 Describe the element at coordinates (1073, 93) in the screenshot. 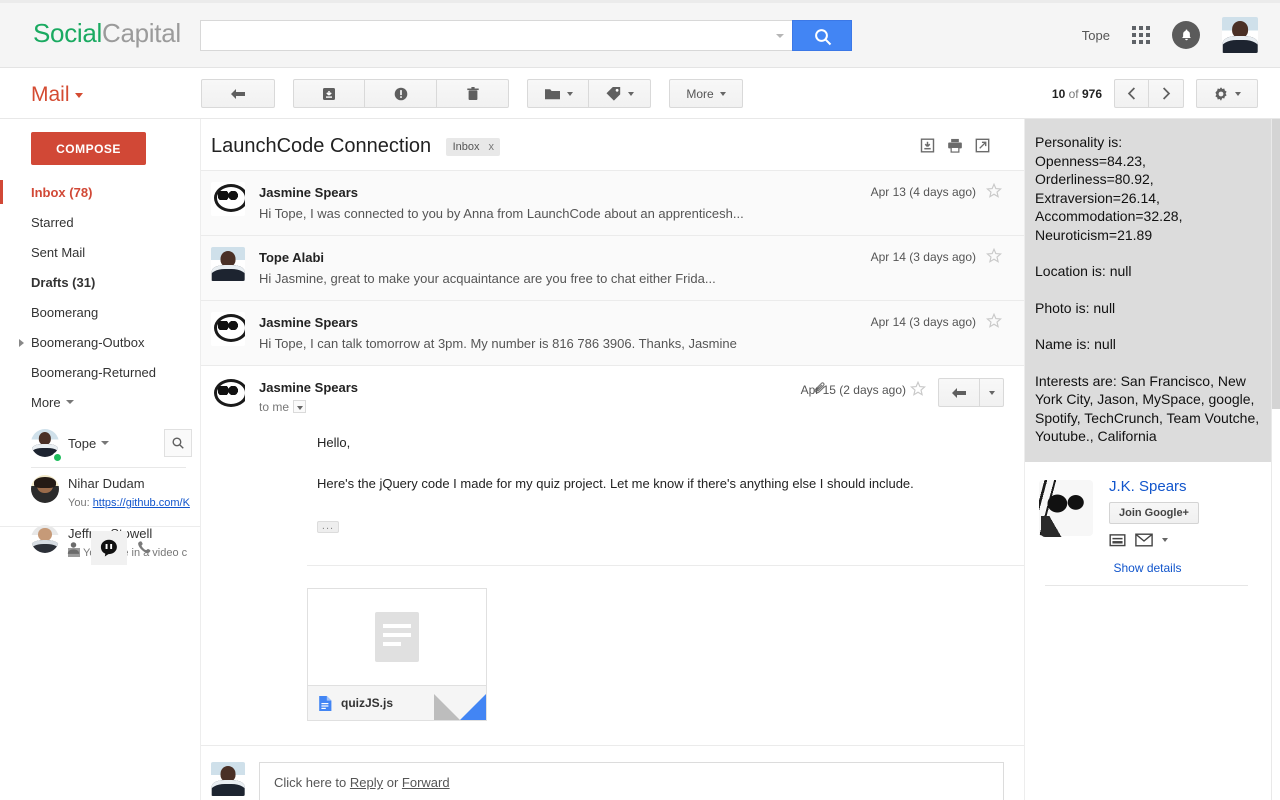

I see `count-of: of` at that location.